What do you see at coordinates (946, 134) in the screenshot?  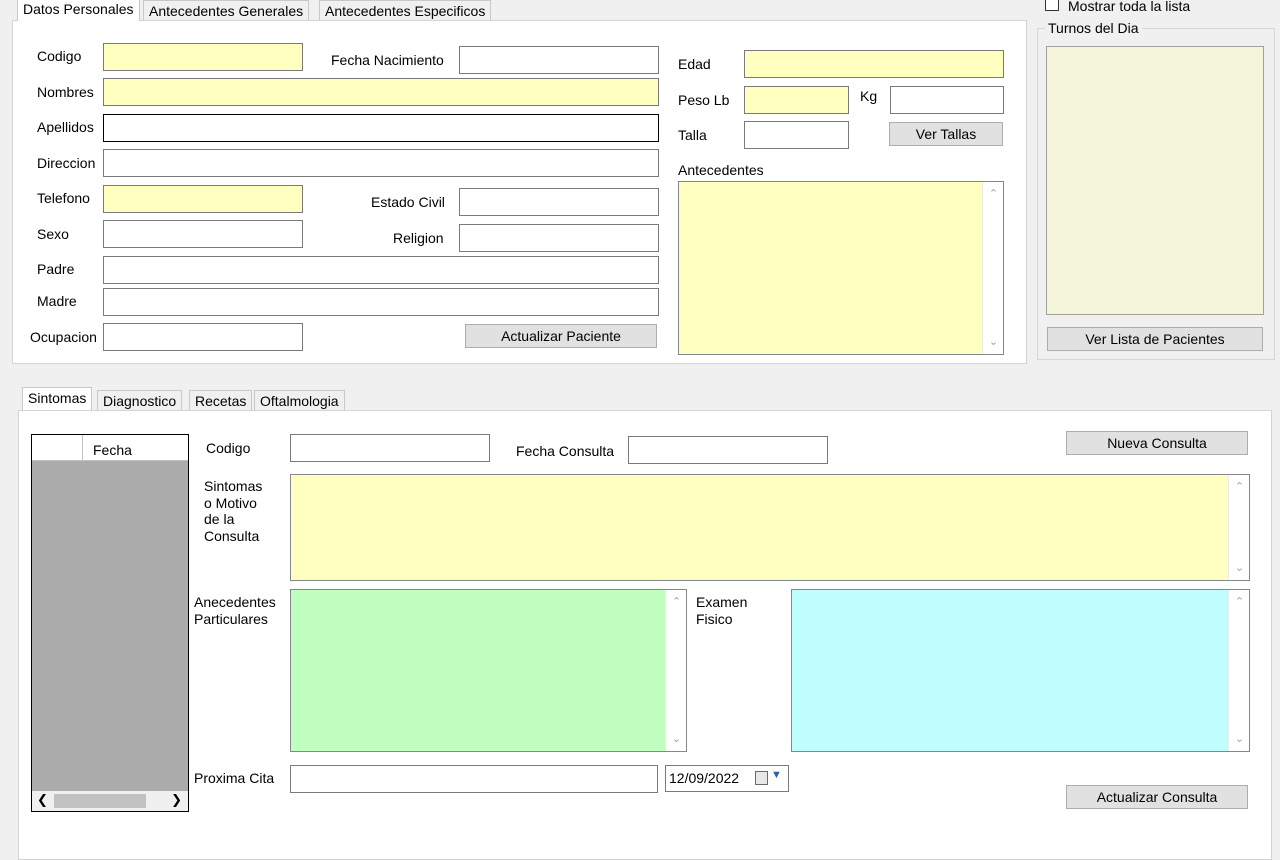 I see `ver-tallas-button: Ver Tallas` at bounding box center [946, 134].